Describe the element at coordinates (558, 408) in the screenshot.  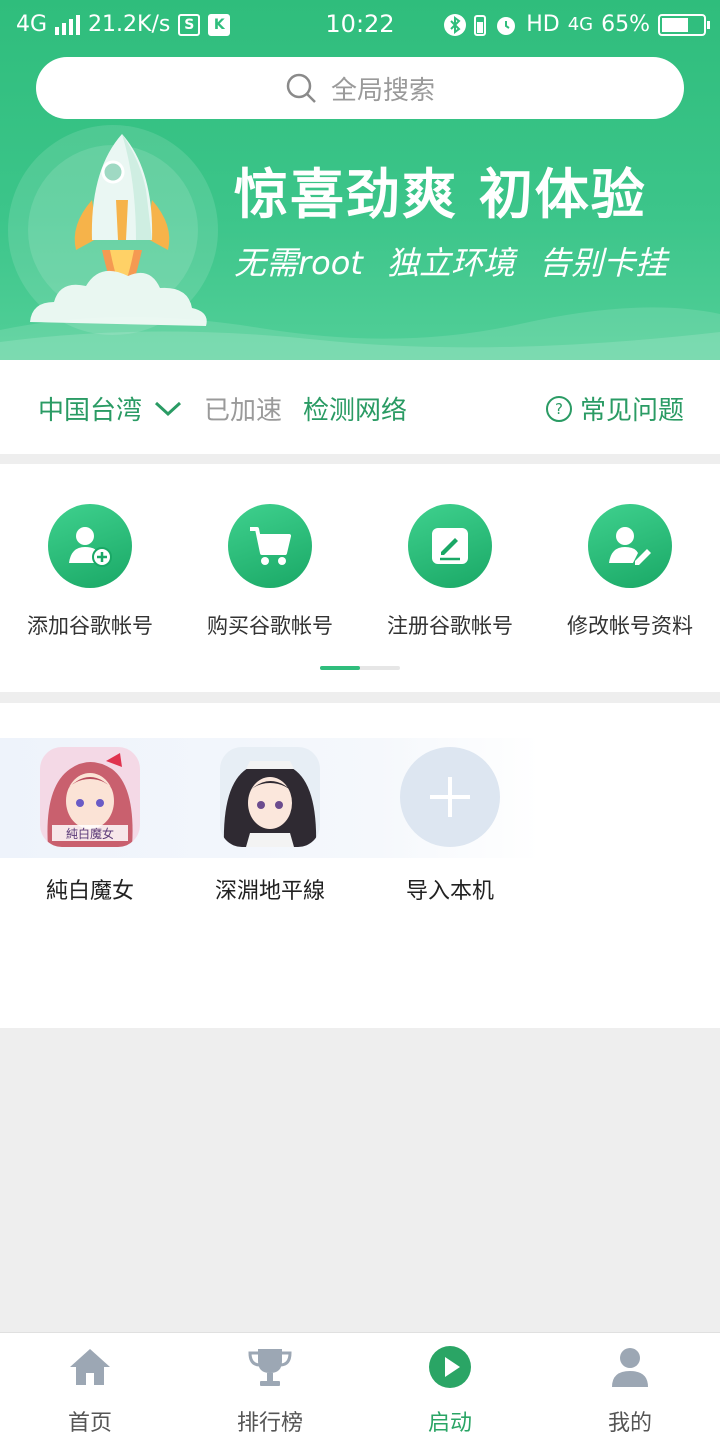
I see `help-icon: ?` at that location.